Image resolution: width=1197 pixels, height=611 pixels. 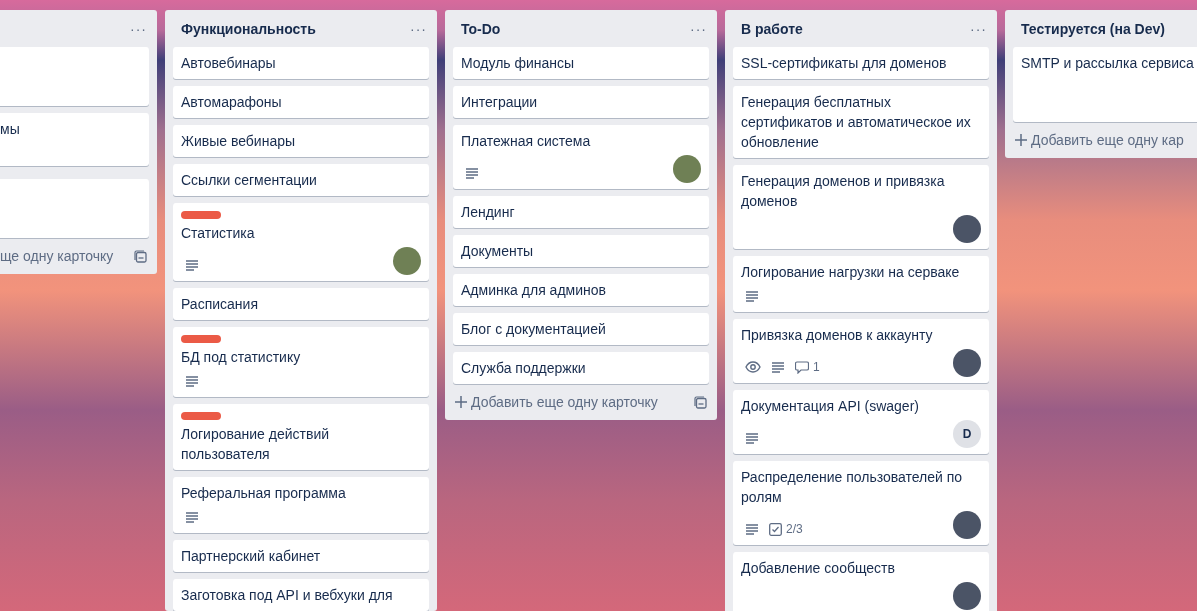 What do you see at coordinates (861, 351) in the screenshot?
I see `card: Привязка доменов к аккаунту 1` at bounding box center [861, 351].